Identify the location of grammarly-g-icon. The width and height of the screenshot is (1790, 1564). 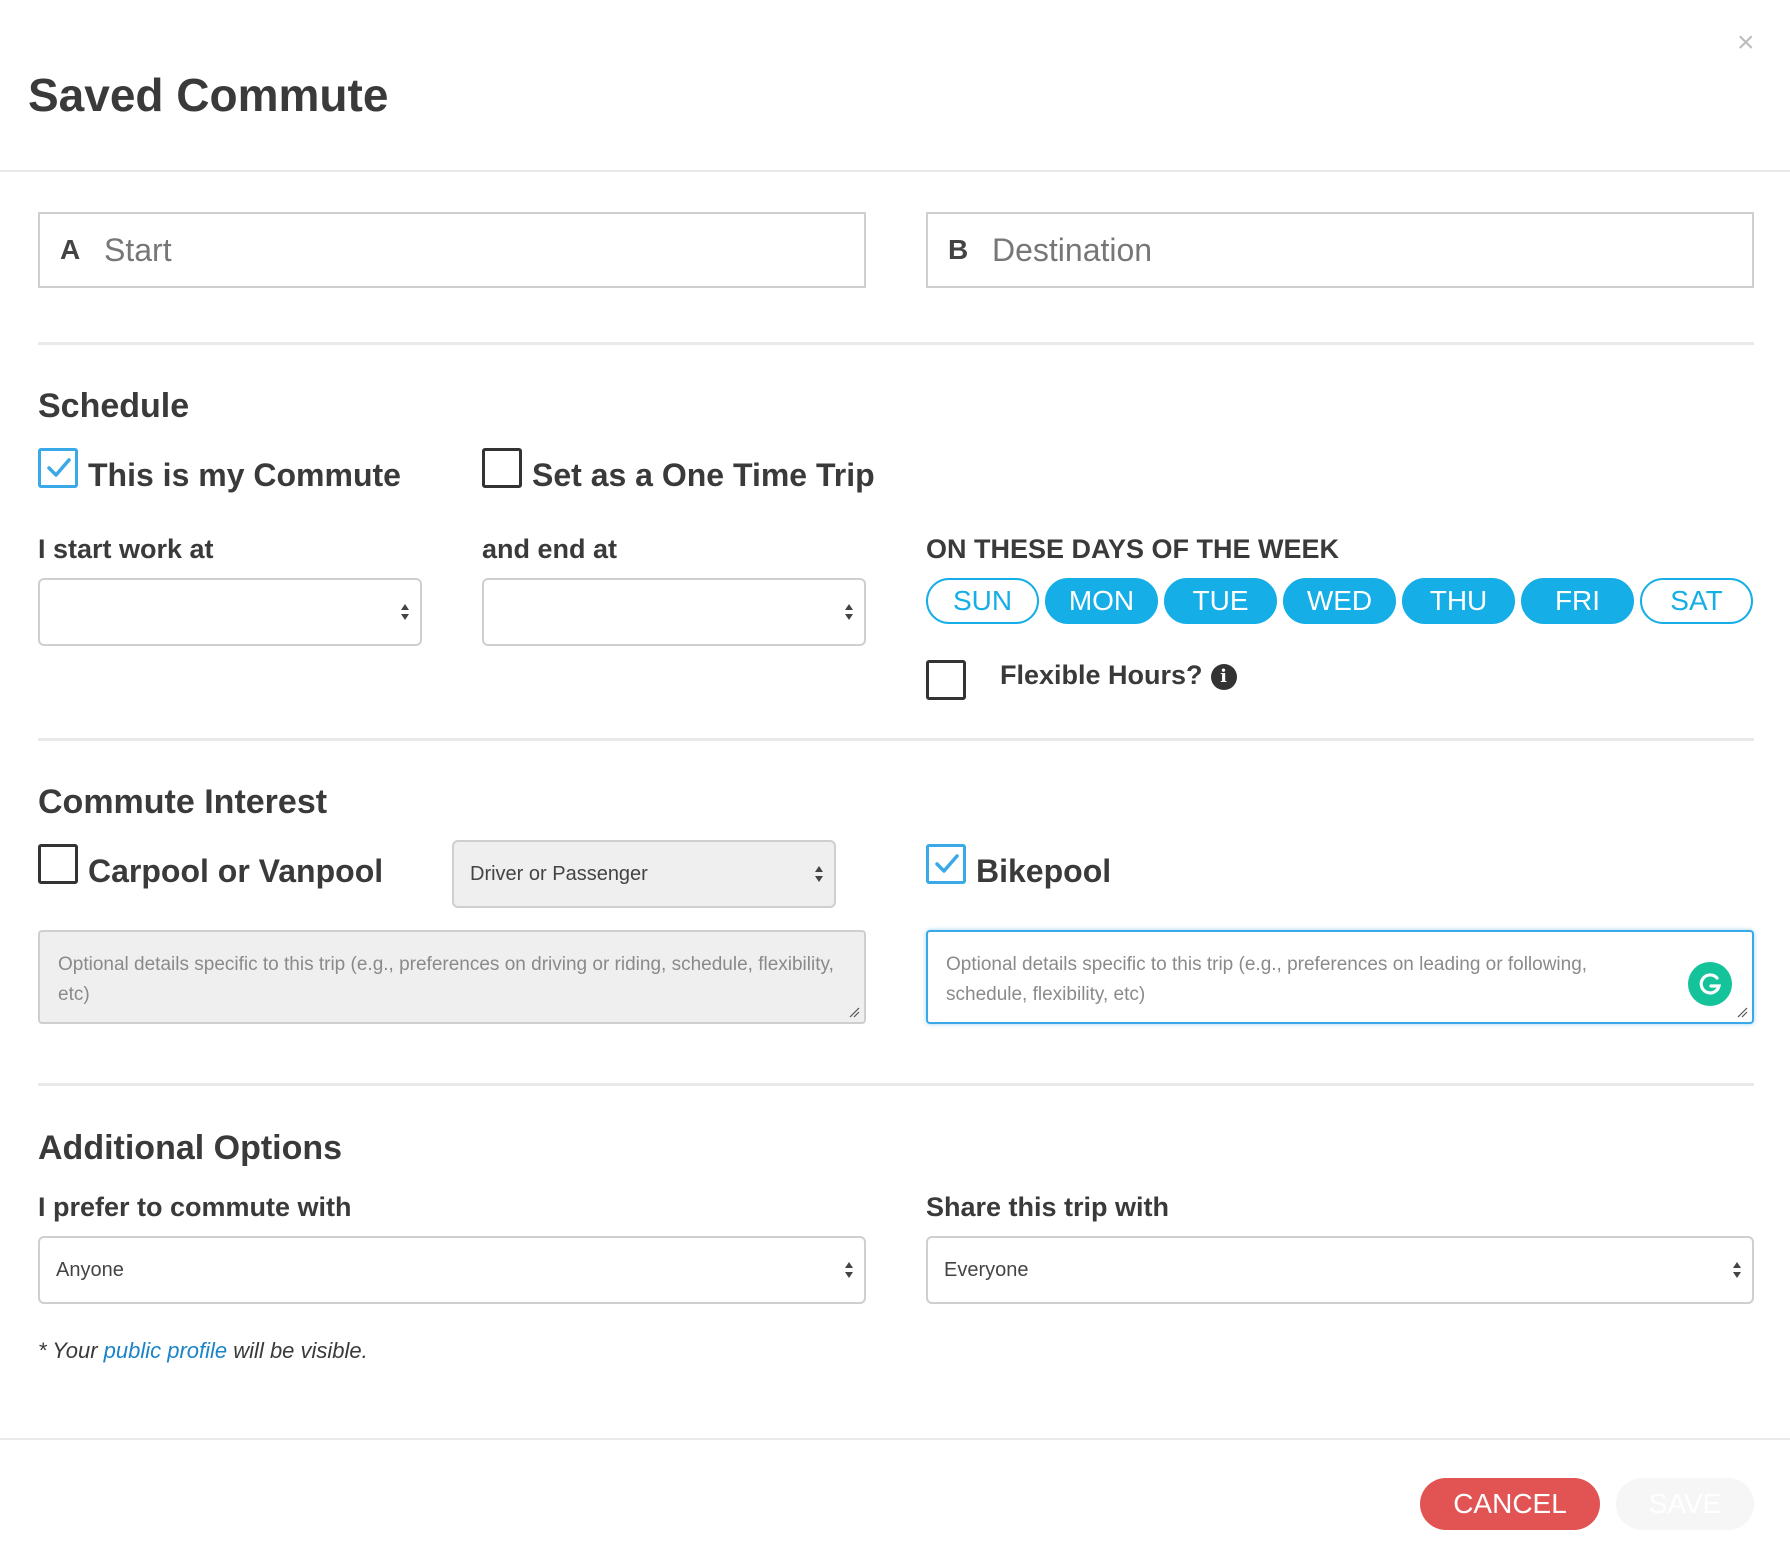
(1710, 984).